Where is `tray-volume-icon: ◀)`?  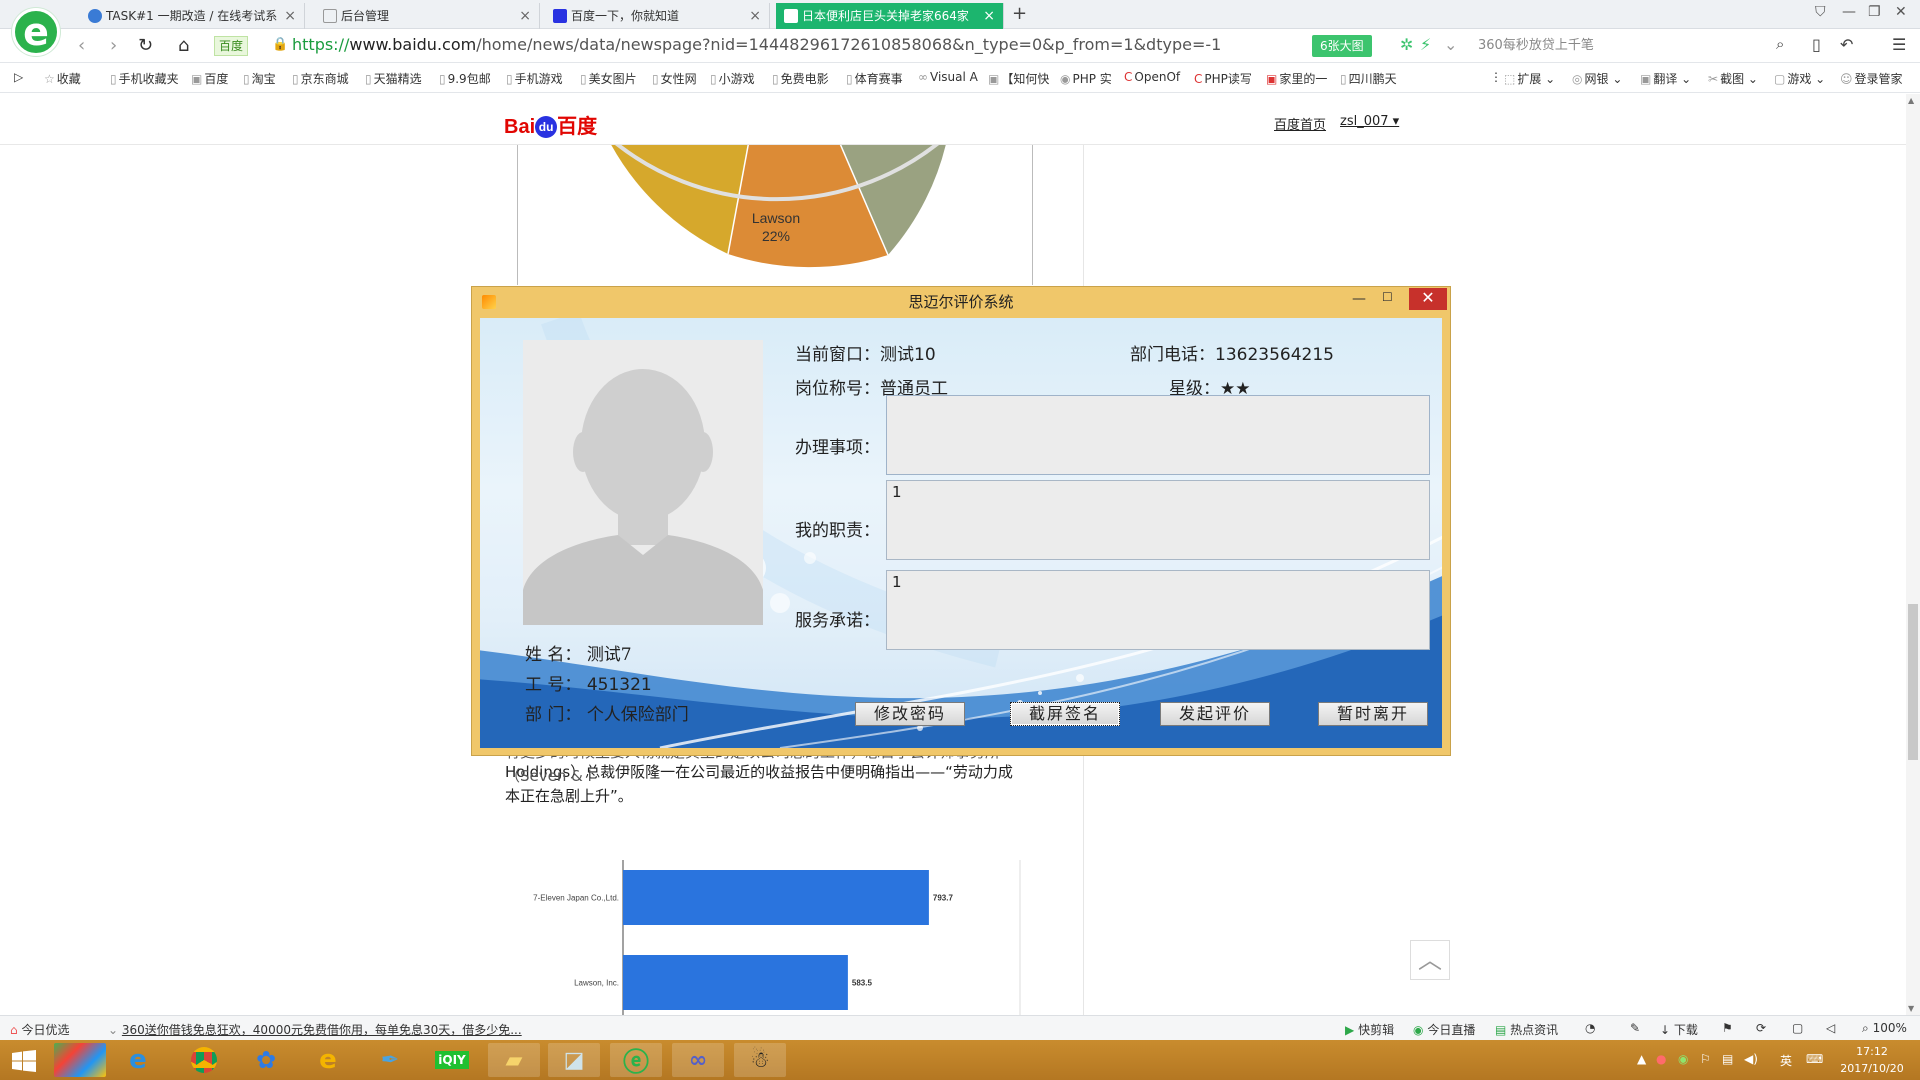
tray-volume-icon: ◀) is located at coordinates (1751, 1059).